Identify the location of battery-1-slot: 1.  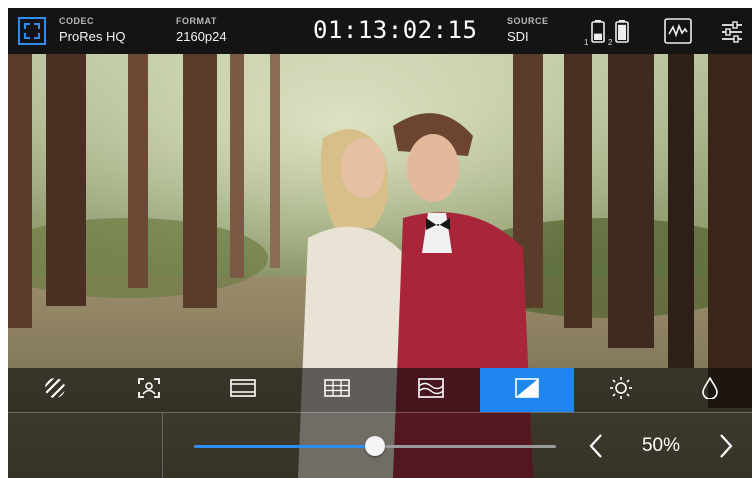
(586, 42).